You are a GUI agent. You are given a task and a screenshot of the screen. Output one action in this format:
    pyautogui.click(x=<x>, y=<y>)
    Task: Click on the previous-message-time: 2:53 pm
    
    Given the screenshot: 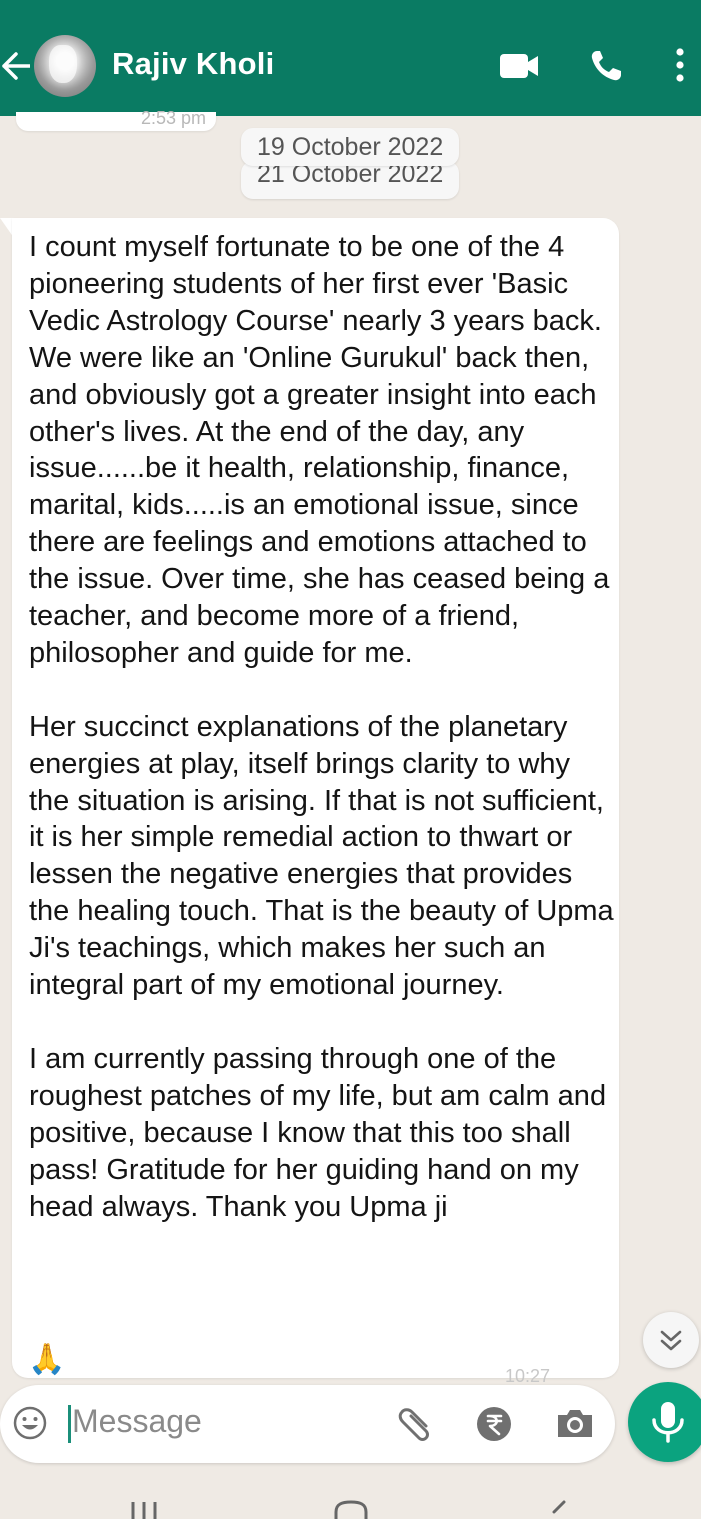 What is the action you would take?
    pyautogui.click(x=173, y=118)
    